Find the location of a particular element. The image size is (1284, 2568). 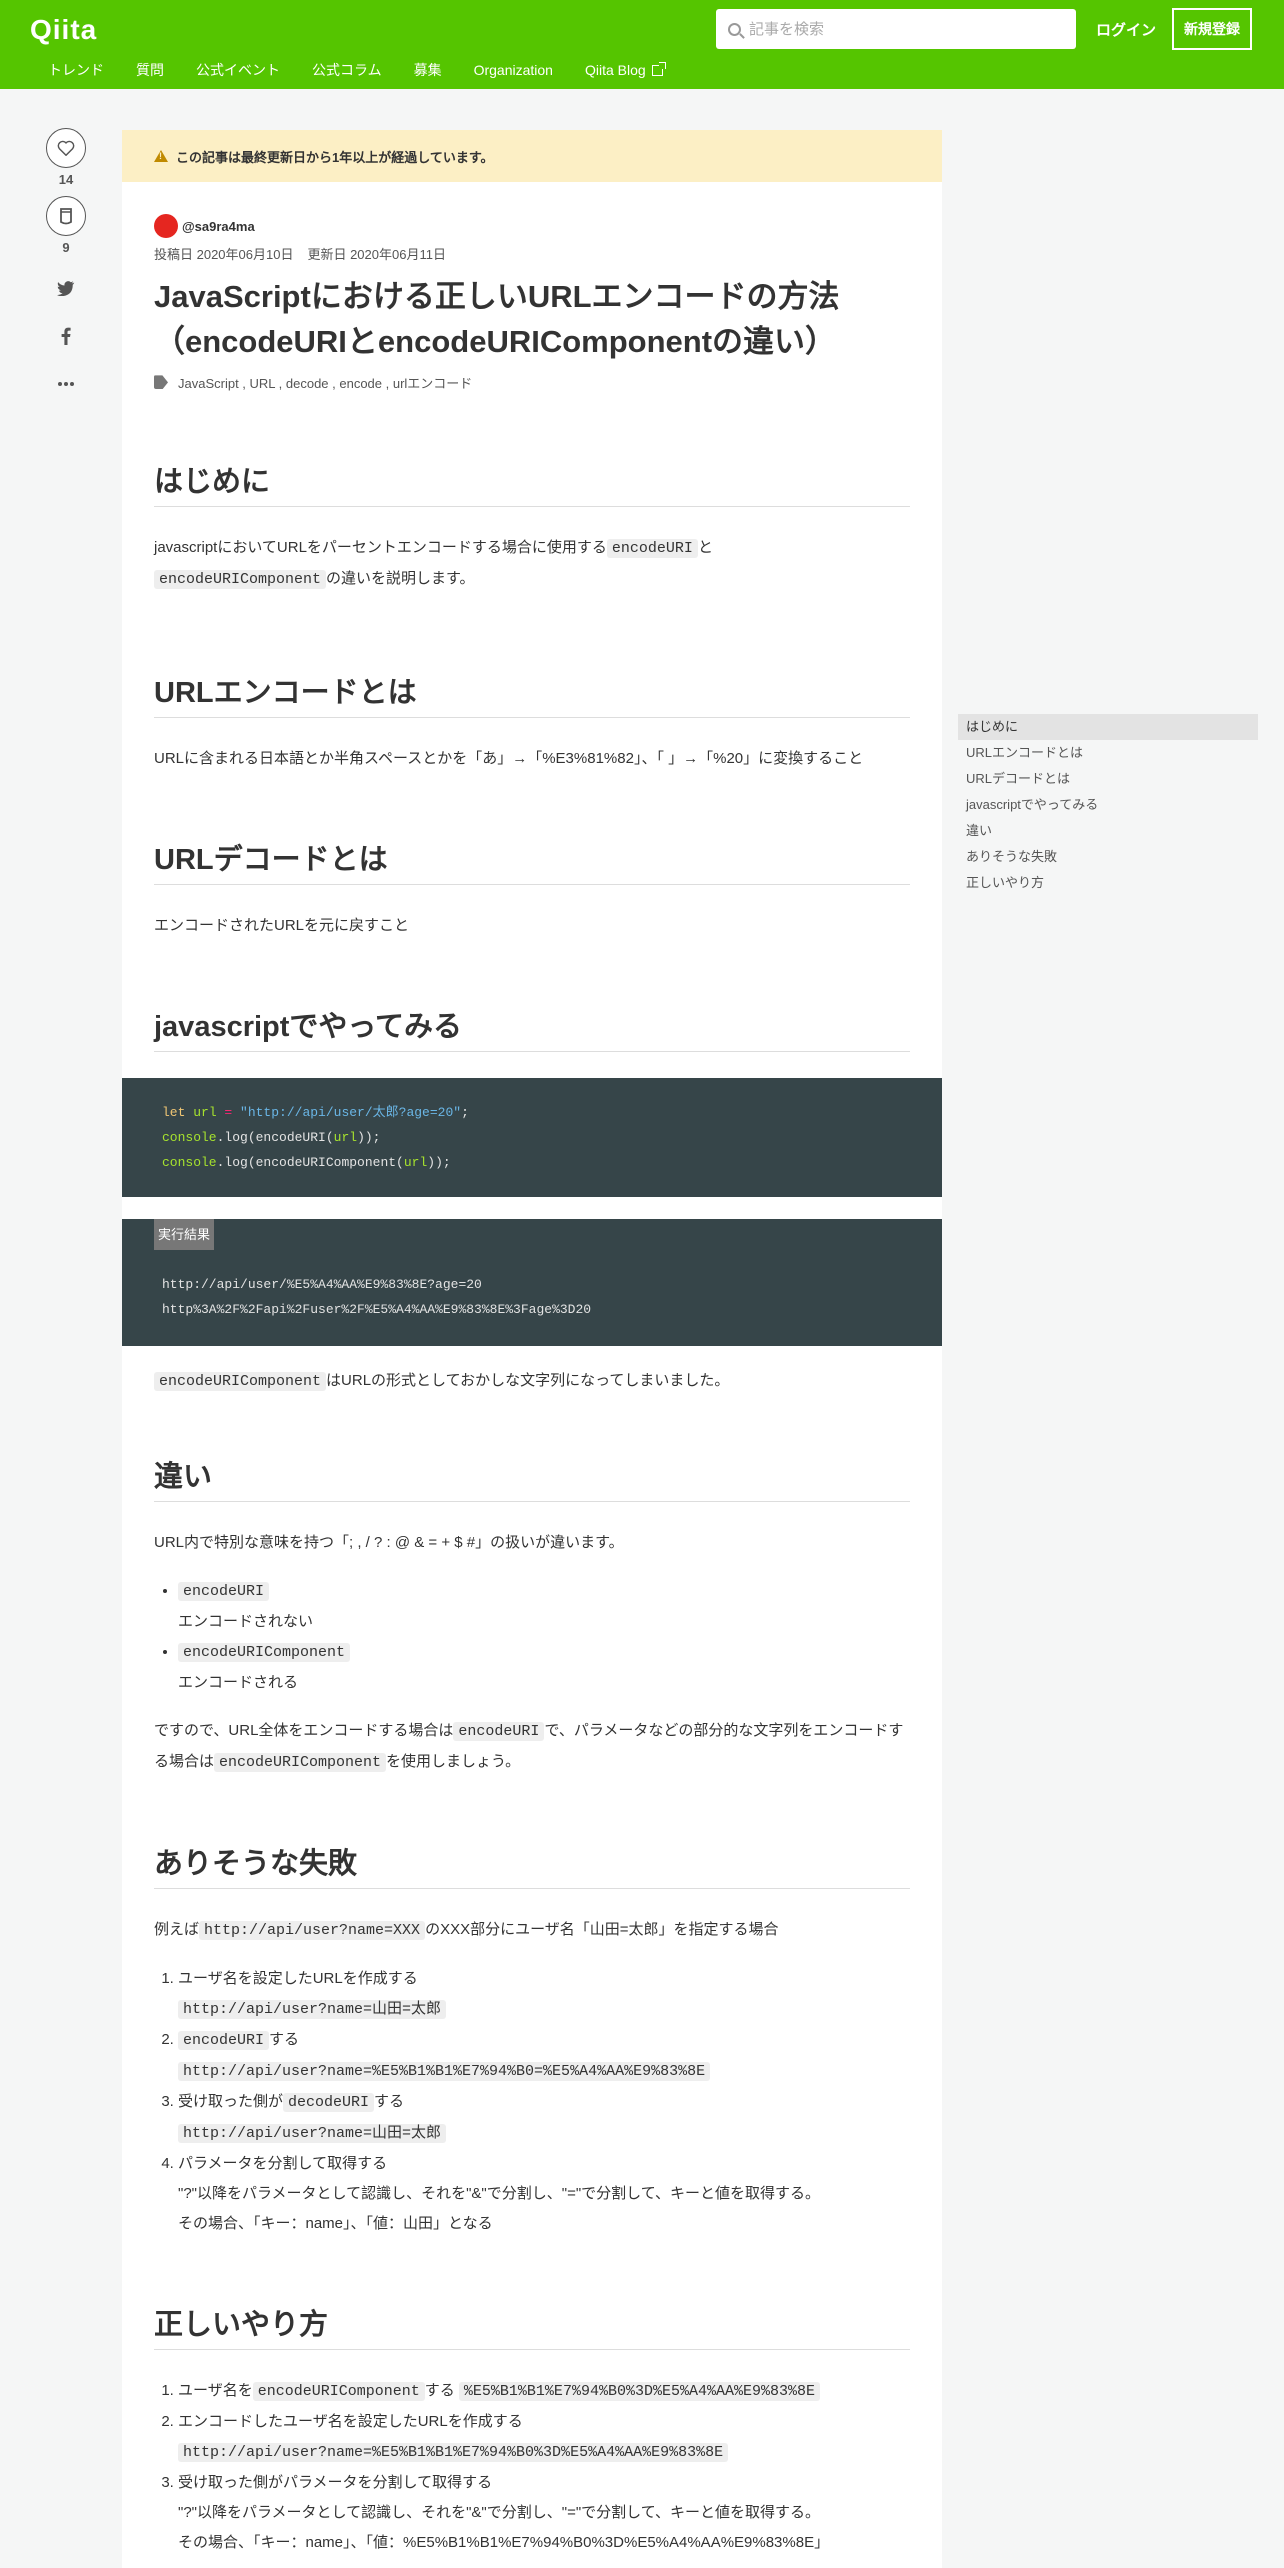

inline-code: %E5%B1%B1%E7%94%B0%3D%E5%A4%AA%E9%83%8E is located at coordinates (639, 2391).